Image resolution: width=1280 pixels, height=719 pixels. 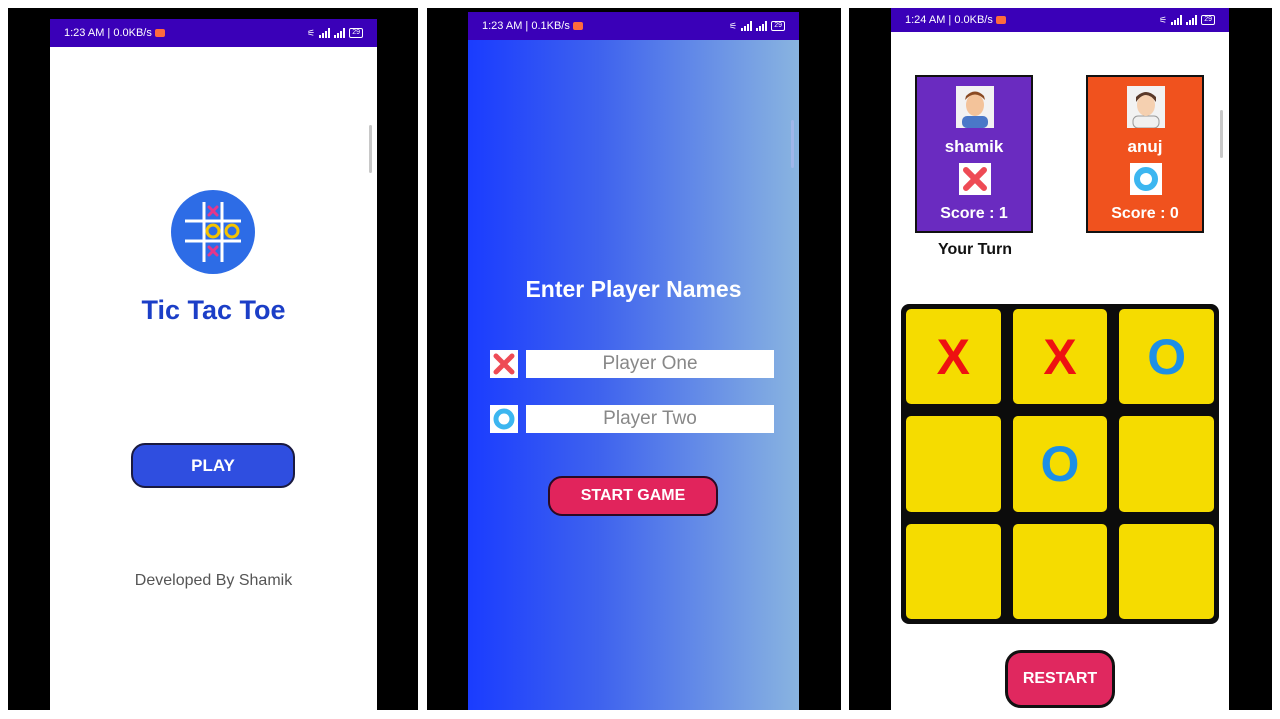 What do you see at coordinates (650, 364) in the screenshot?
I see `player-one-input` at bounding box center [650, 364].